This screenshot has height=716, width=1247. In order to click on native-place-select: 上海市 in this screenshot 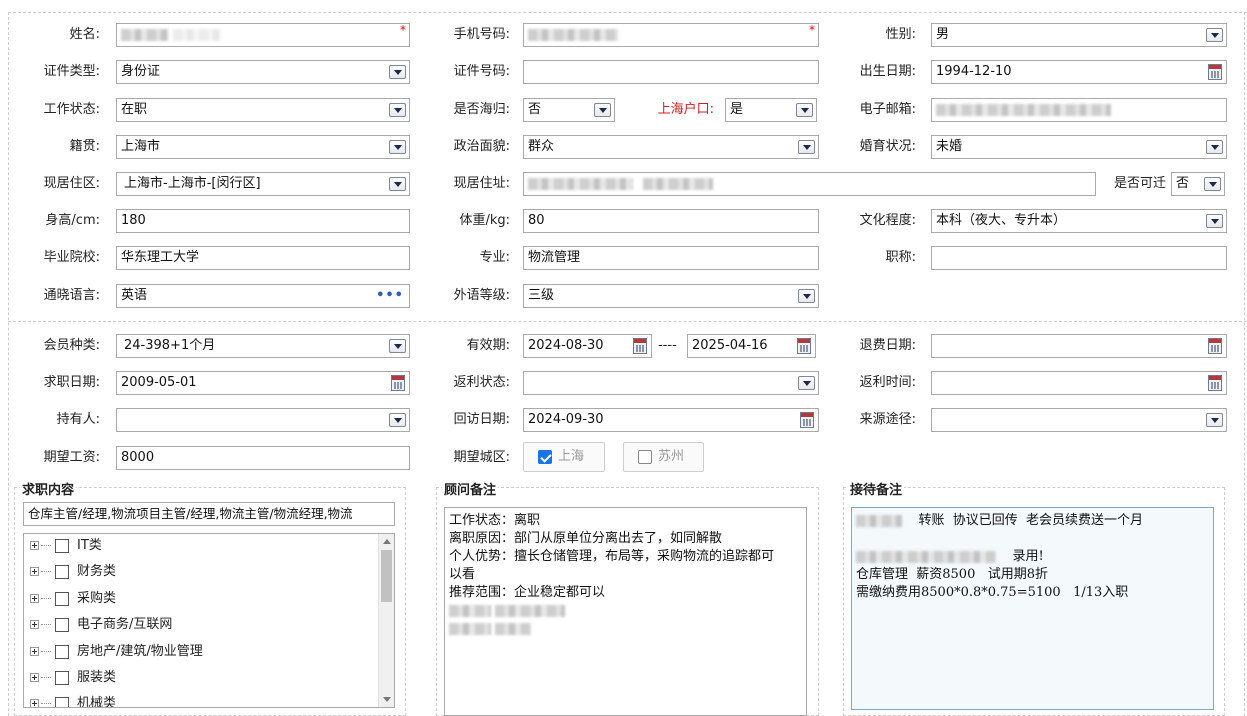, I will do `click(263, 147)`.